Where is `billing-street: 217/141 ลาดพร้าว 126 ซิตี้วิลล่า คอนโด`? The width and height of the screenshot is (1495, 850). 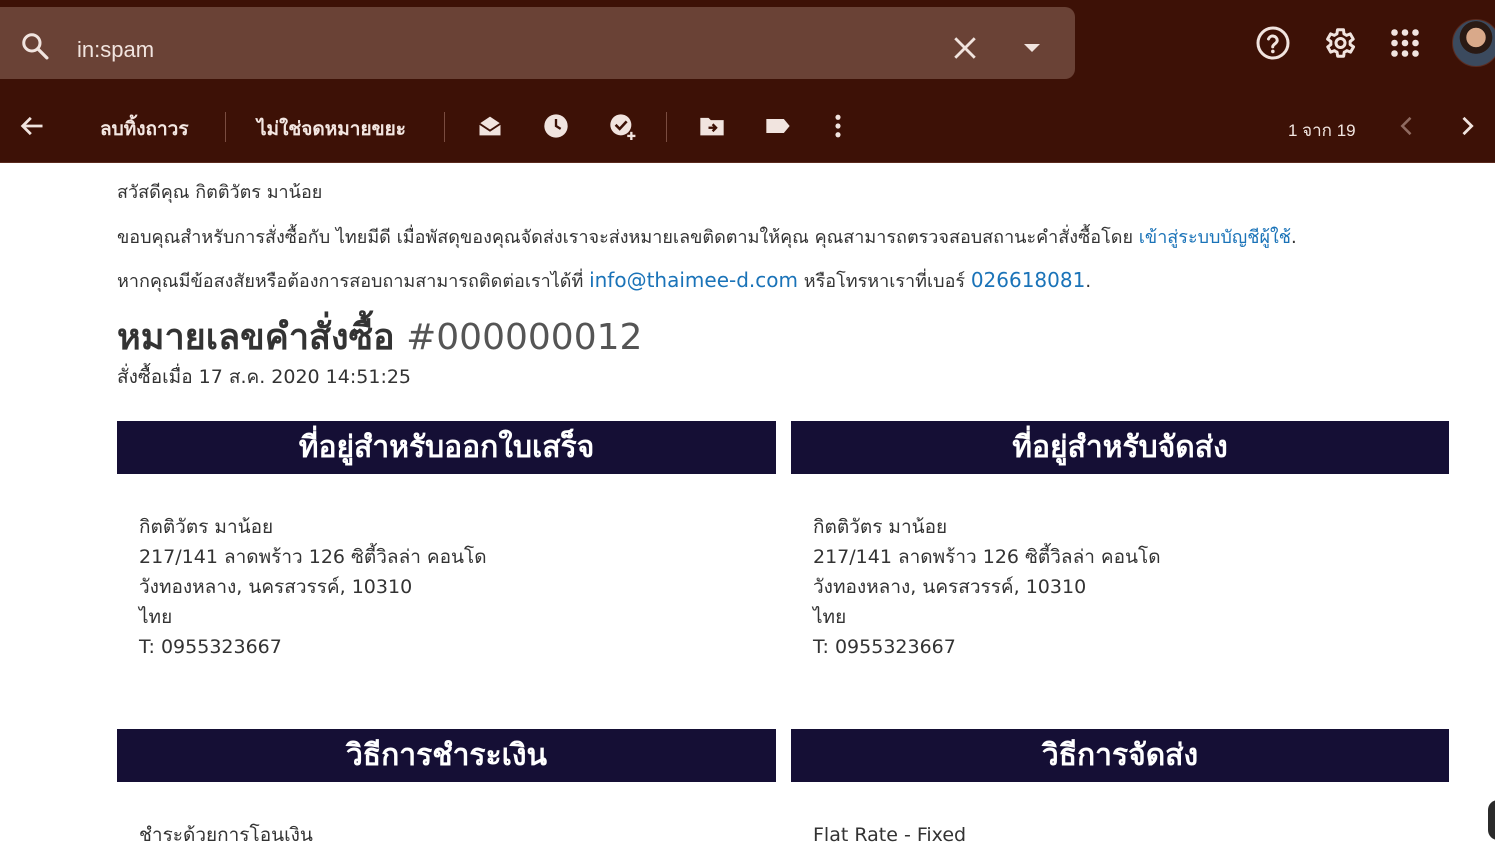
billing-street: 217/141 ลาดพร้าว 126 ซิตี้วิลล่า คอนโด is located at coordinates (313, 557).